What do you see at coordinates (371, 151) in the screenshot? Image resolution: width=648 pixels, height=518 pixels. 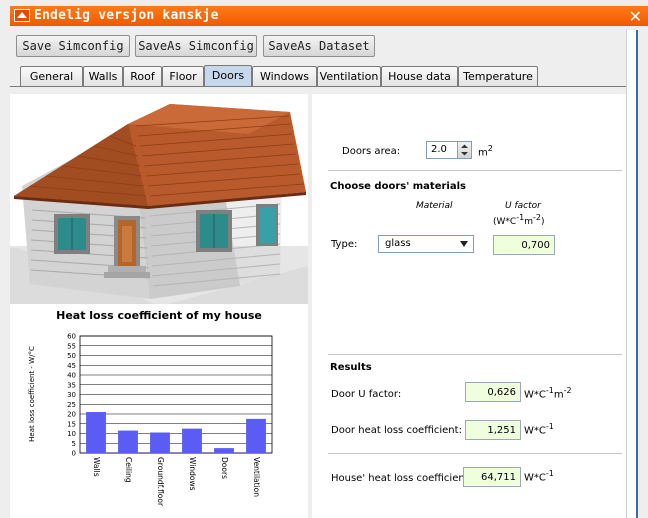 I see `doors-area-label: Doors area:` at bounding box center [371, 151].